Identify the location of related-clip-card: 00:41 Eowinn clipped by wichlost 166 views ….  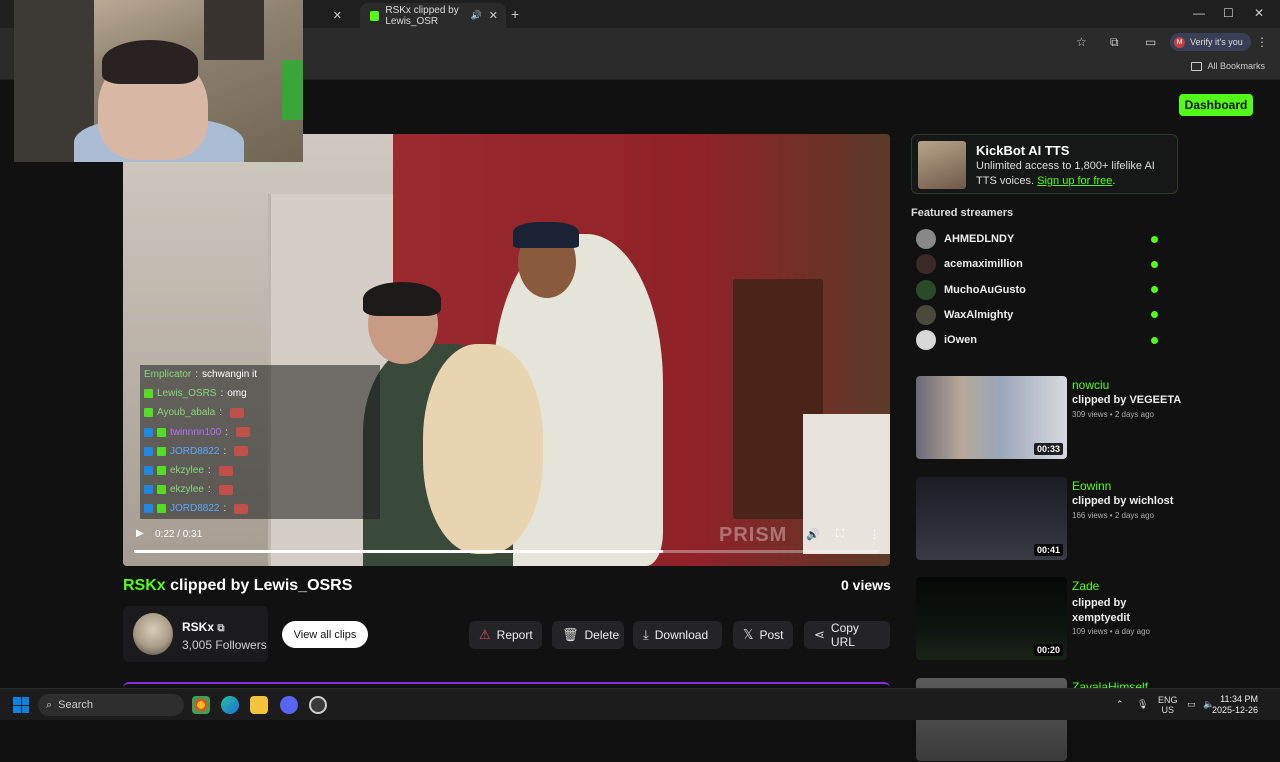
(1051, 518).